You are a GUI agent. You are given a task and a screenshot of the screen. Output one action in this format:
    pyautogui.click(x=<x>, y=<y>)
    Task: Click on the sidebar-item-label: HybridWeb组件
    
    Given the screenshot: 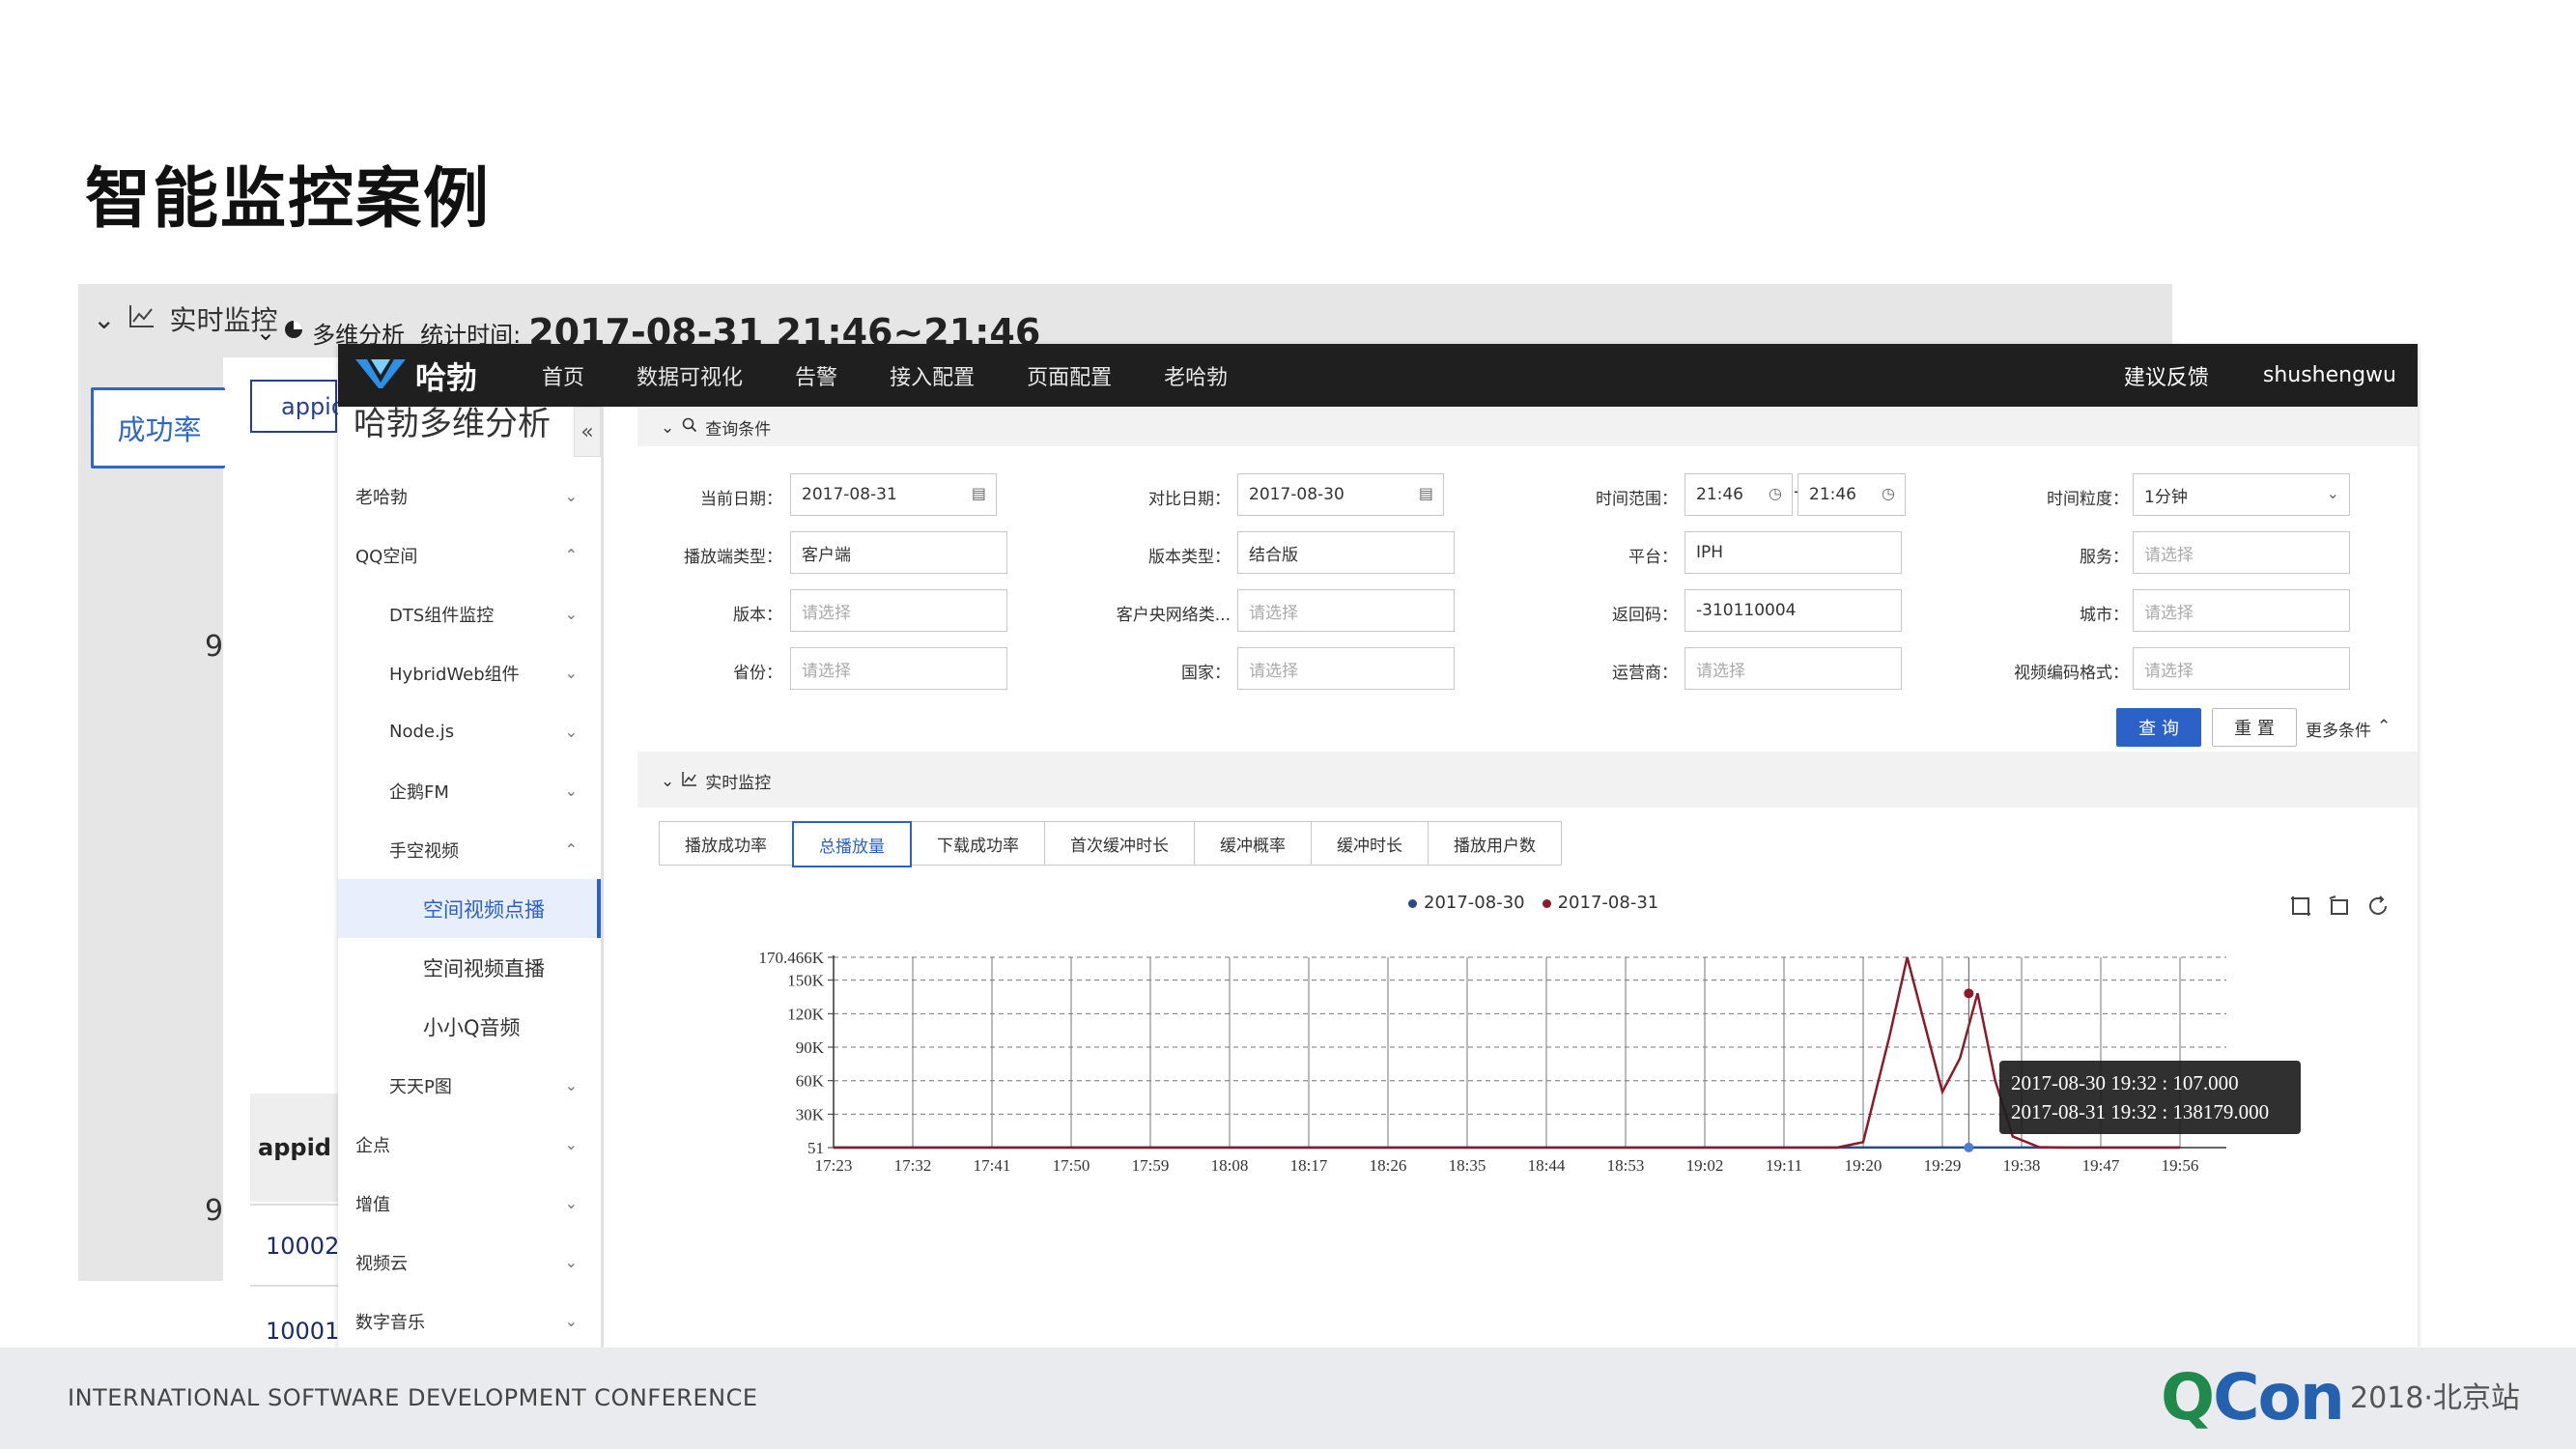 What is the action you would take?
    pyautogui.click(x=454, y=674)
    